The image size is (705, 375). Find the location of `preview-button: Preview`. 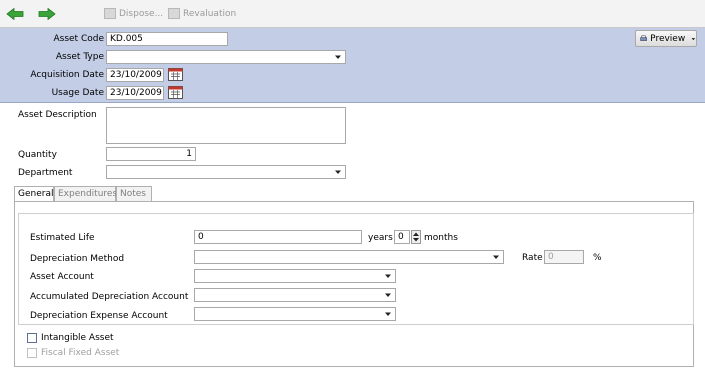

preview-button: Preview is located at coordinates (666, 38).